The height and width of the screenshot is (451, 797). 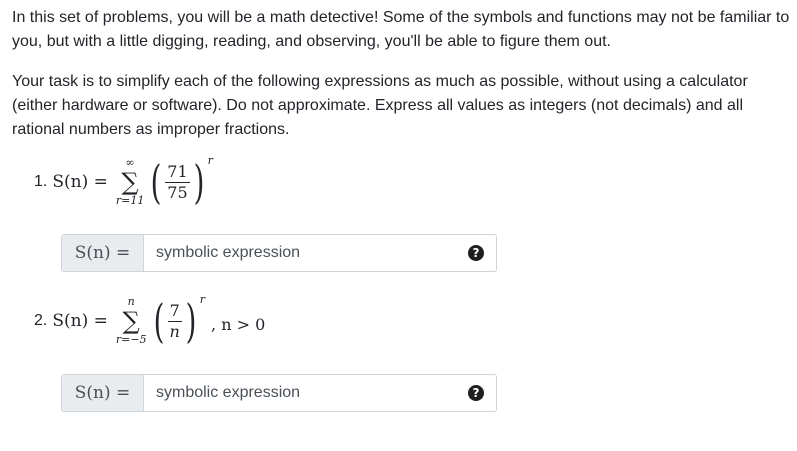 What do you see at coordinates (177, 172) in the screenshot?
I see `fraction-numerator: 71` at bounding box center [177, 172].